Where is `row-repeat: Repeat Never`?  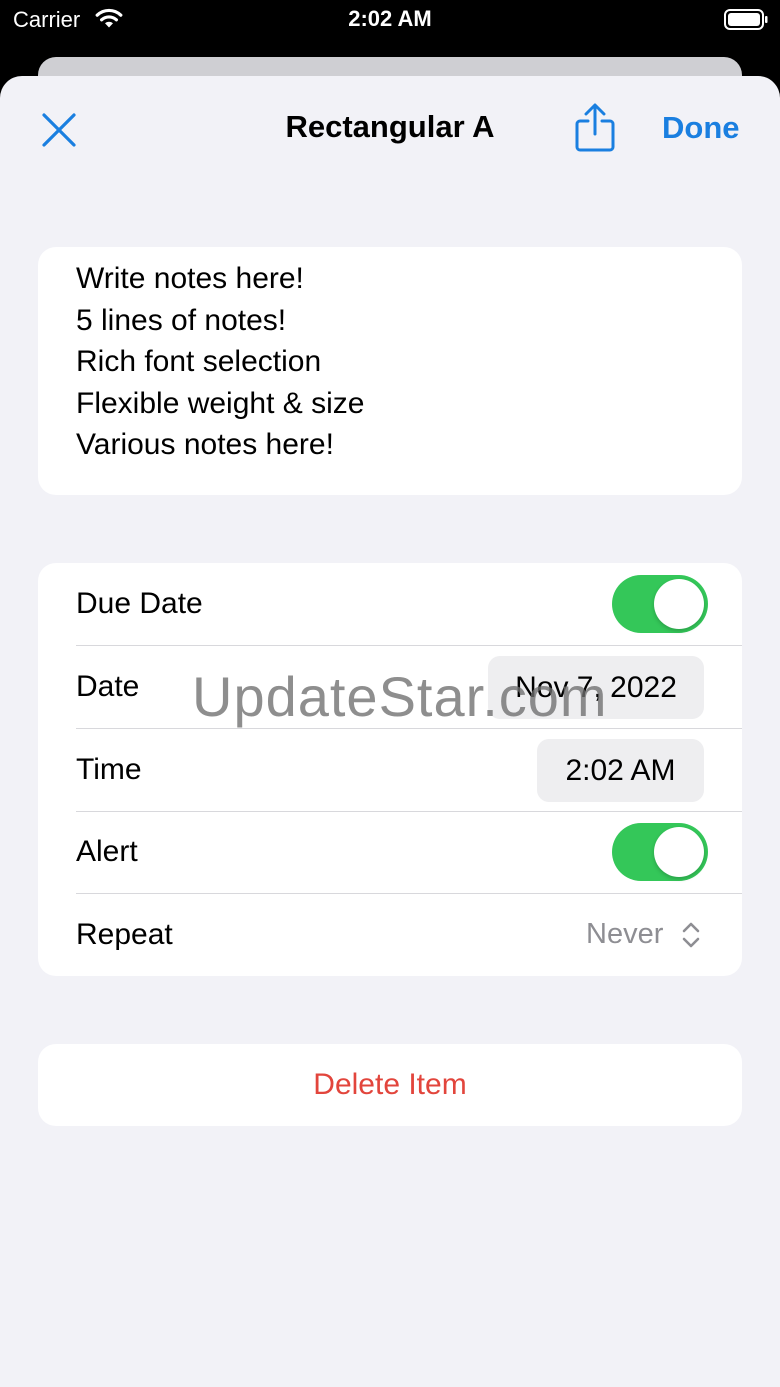
row-repeat: Repeat Never is located at coordinates (390, 935).